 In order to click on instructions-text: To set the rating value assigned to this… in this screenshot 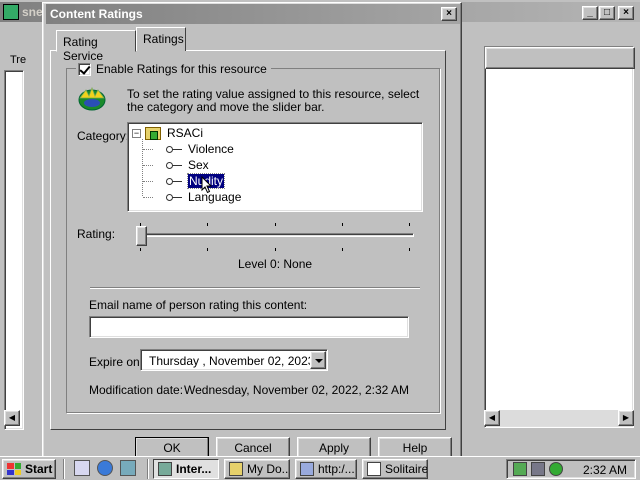, I will do `click(273, 100)`.